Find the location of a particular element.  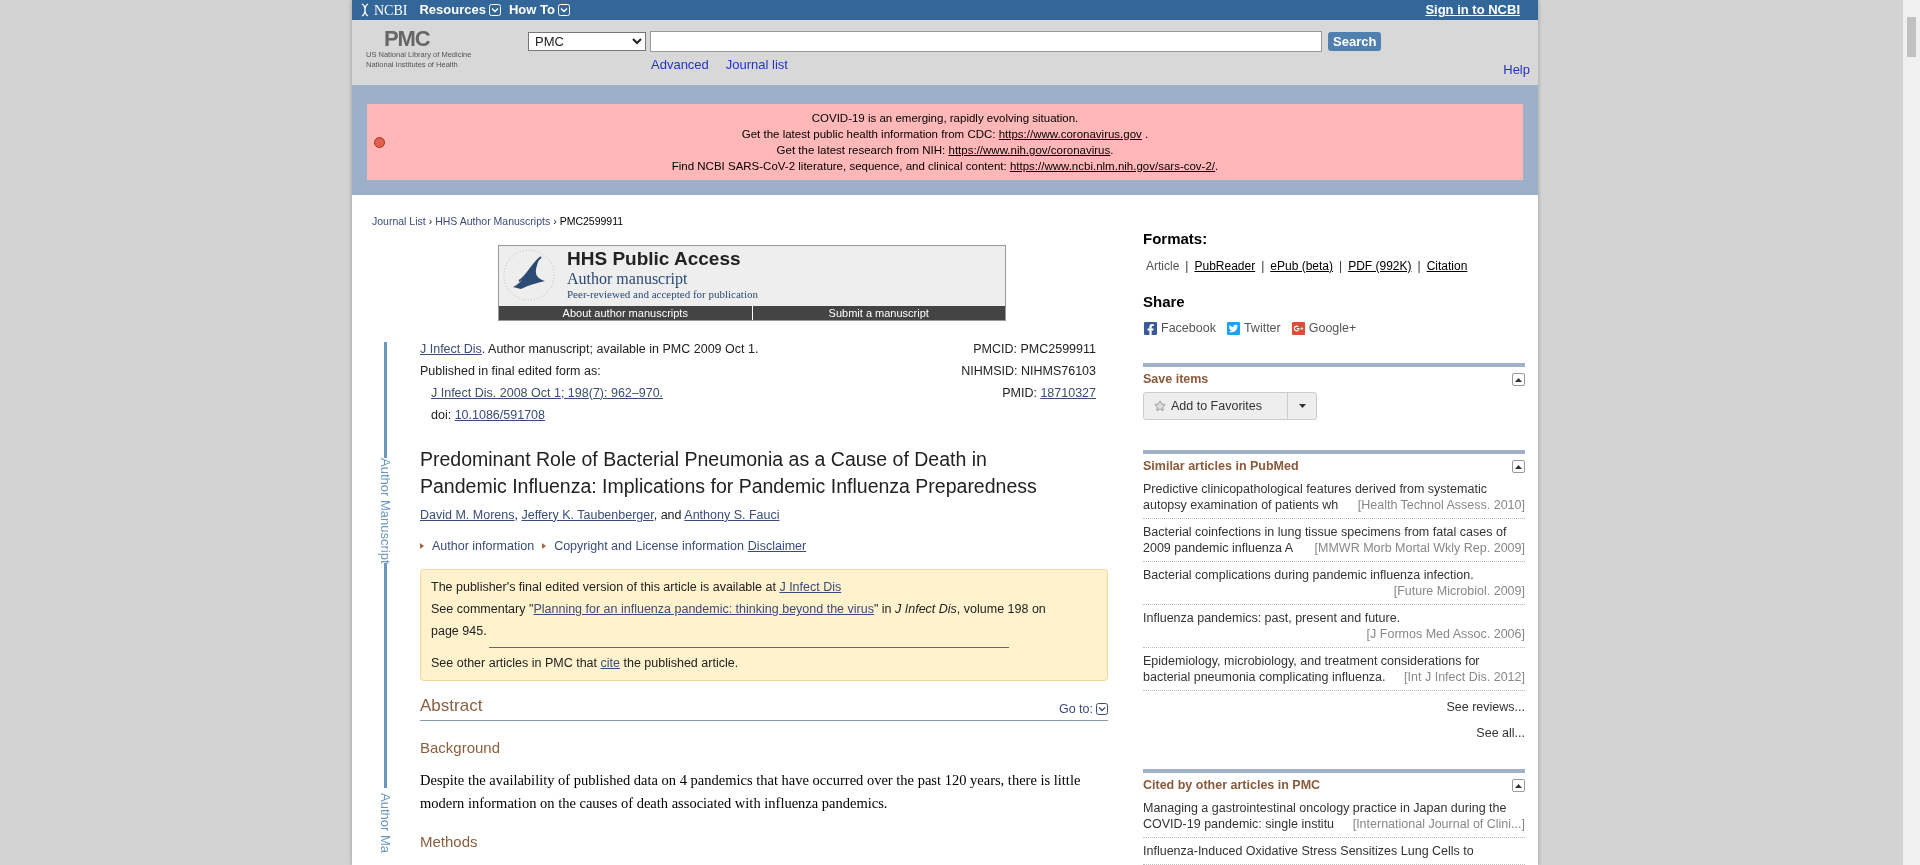

header-link: Journal list is located at coordinates (756, 65).